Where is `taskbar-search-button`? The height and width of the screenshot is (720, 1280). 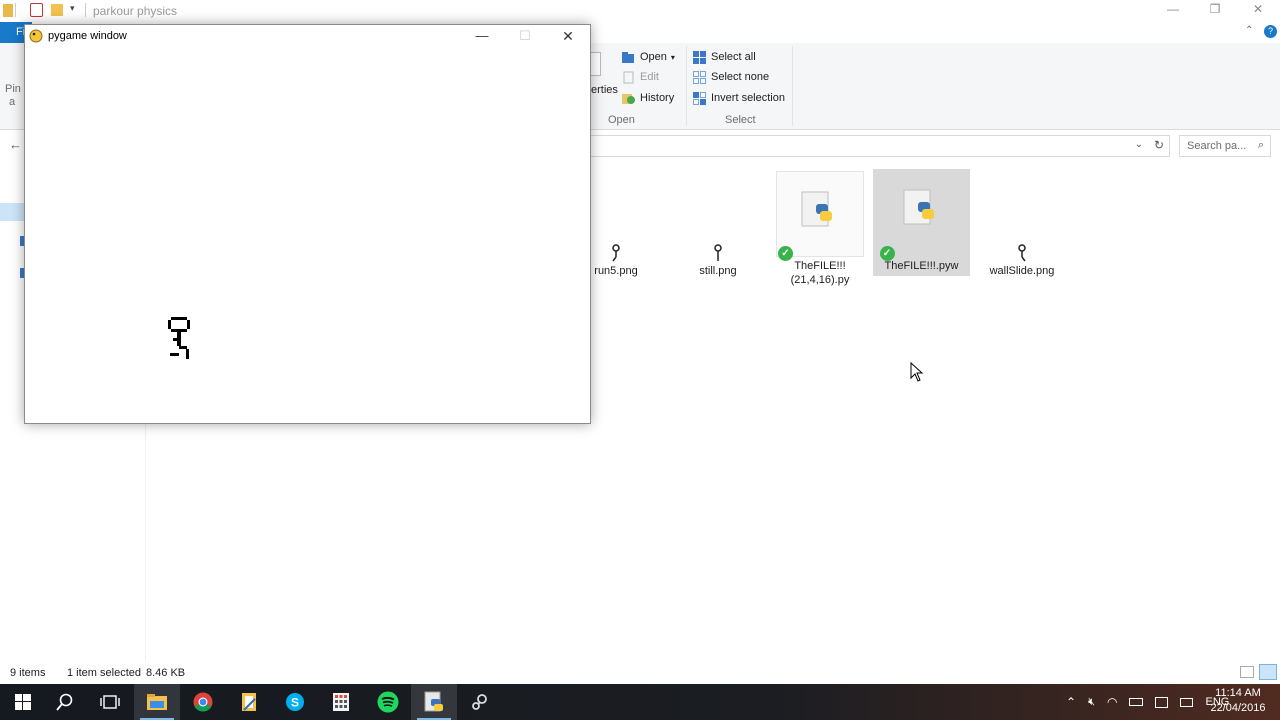
taskbar-search-button is located at coordinates (65, 702).